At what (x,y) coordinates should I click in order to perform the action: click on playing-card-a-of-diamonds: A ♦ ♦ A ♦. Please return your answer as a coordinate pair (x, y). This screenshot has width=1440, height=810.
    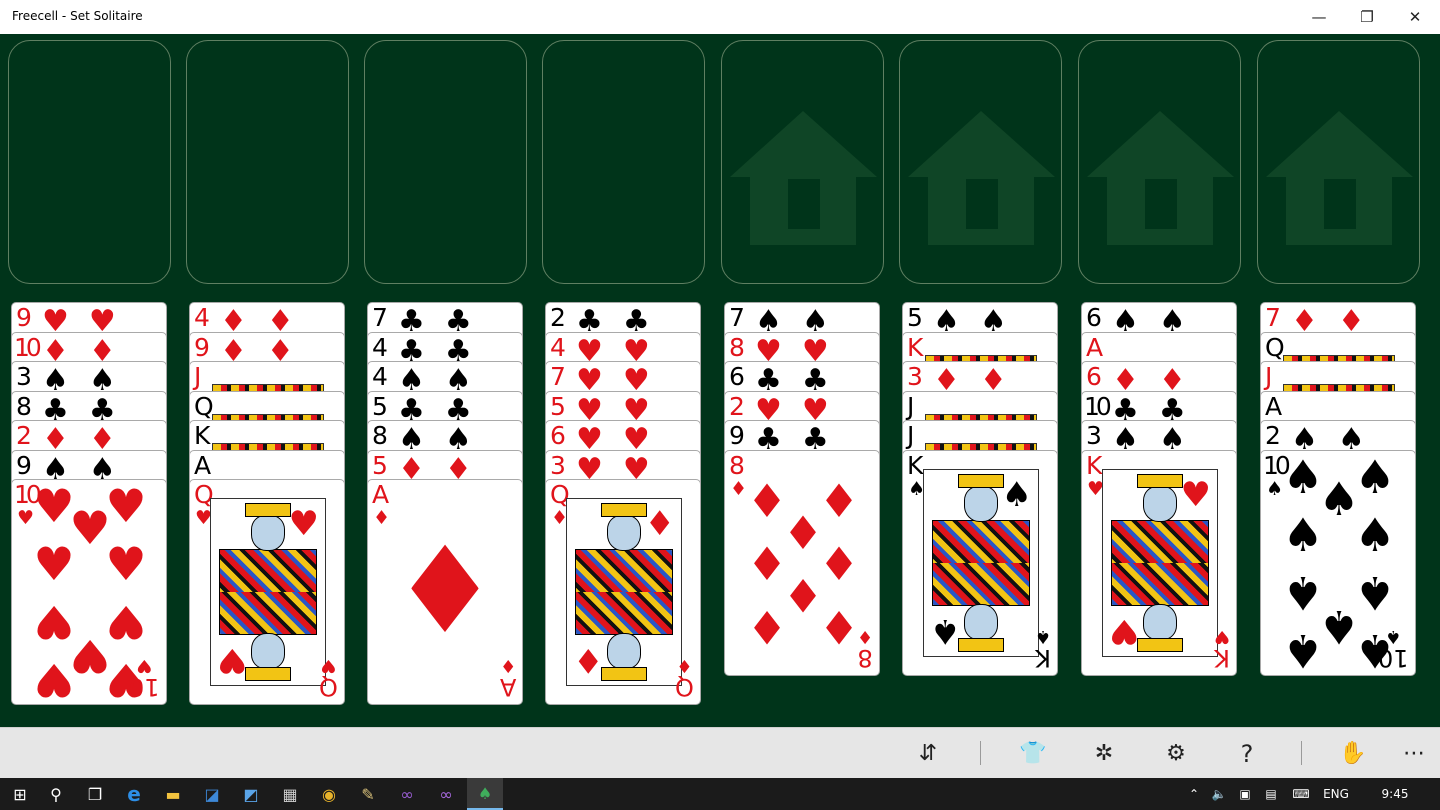
    Looking at the image, I should click on (445, 592).